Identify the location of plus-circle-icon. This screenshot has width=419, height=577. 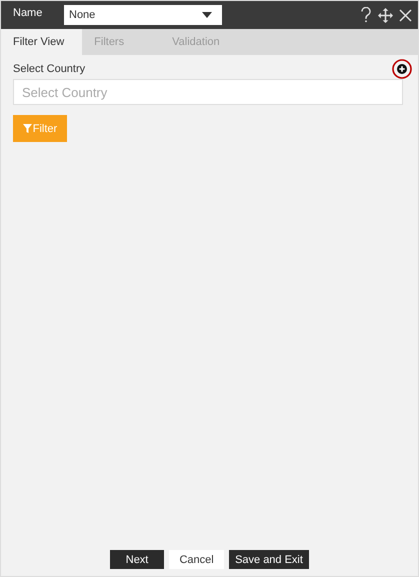
(402, 69).